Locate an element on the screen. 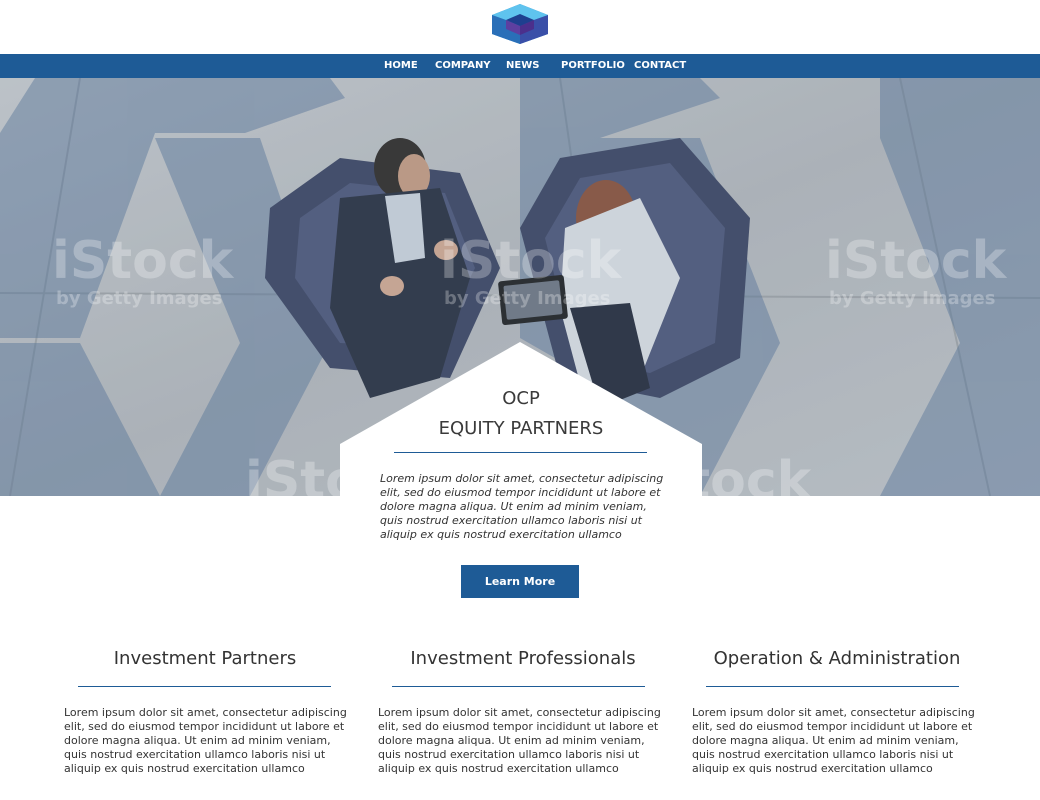 The image size is (1040, 800). watermark-sub-3: by Getty Images is located at coordinates (912, 298).